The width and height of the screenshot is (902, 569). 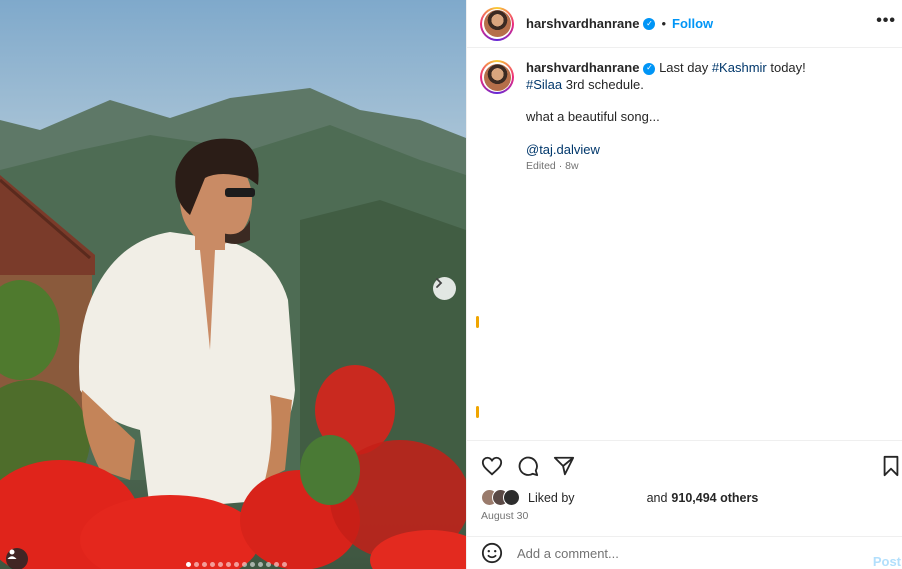 I want to click on comment-bar: Post, so click(x=684, y=552).